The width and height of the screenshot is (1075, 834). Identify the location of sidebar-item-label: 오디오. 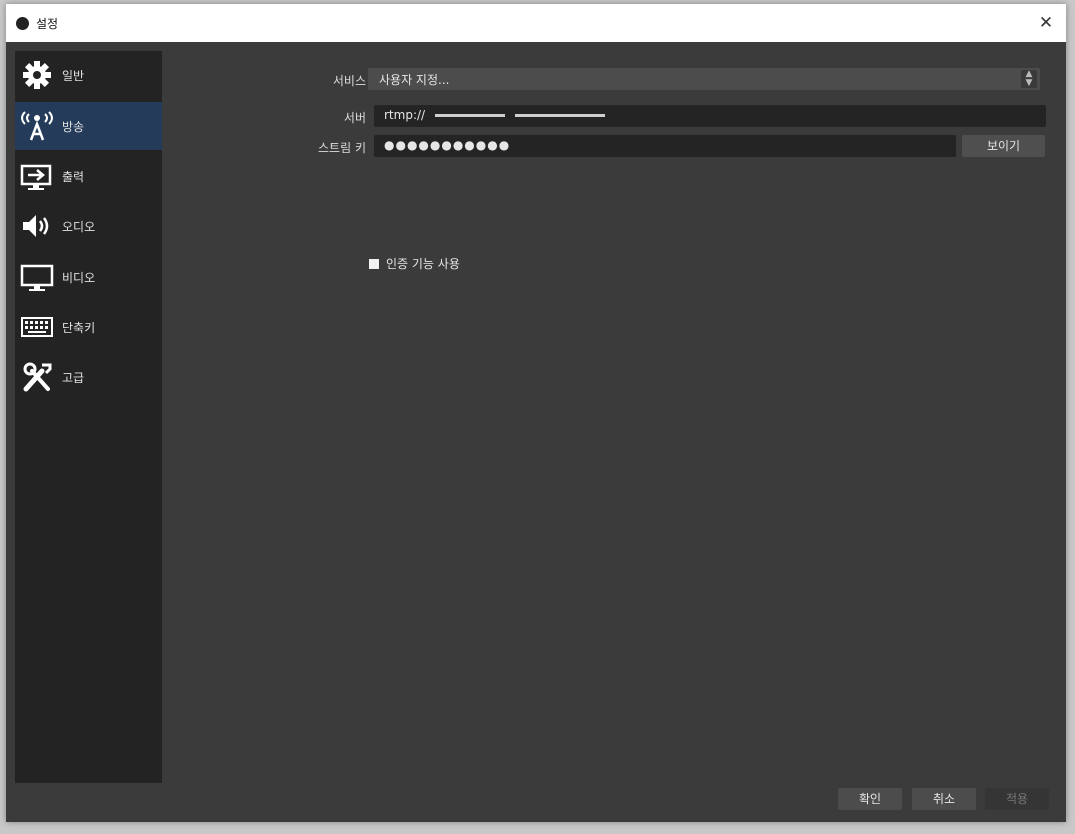
(79, 227).